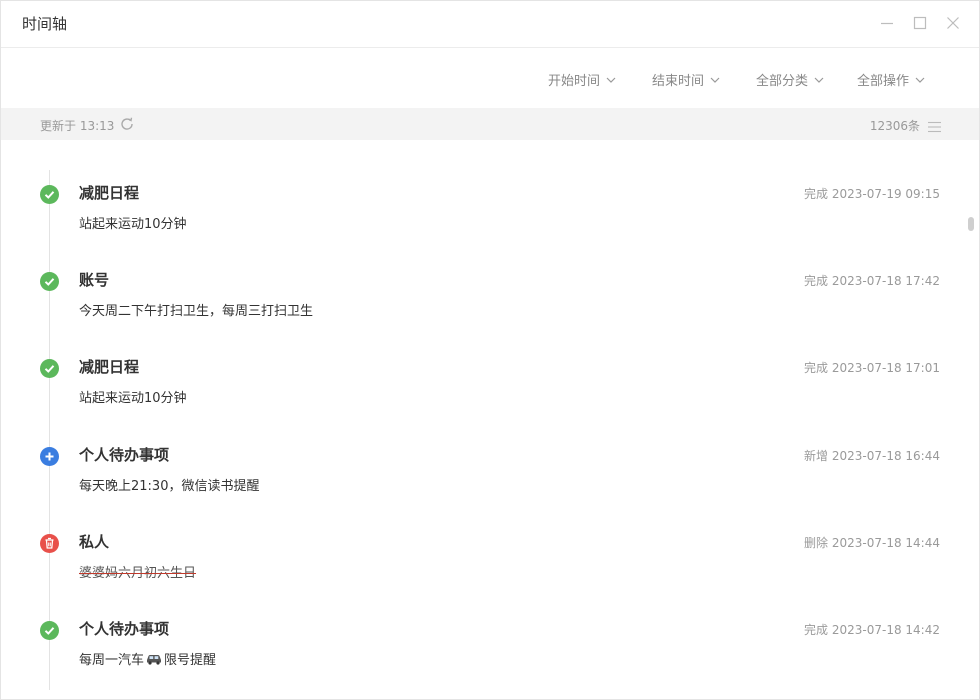  I want to click on minimize-button, so click(887, 23).